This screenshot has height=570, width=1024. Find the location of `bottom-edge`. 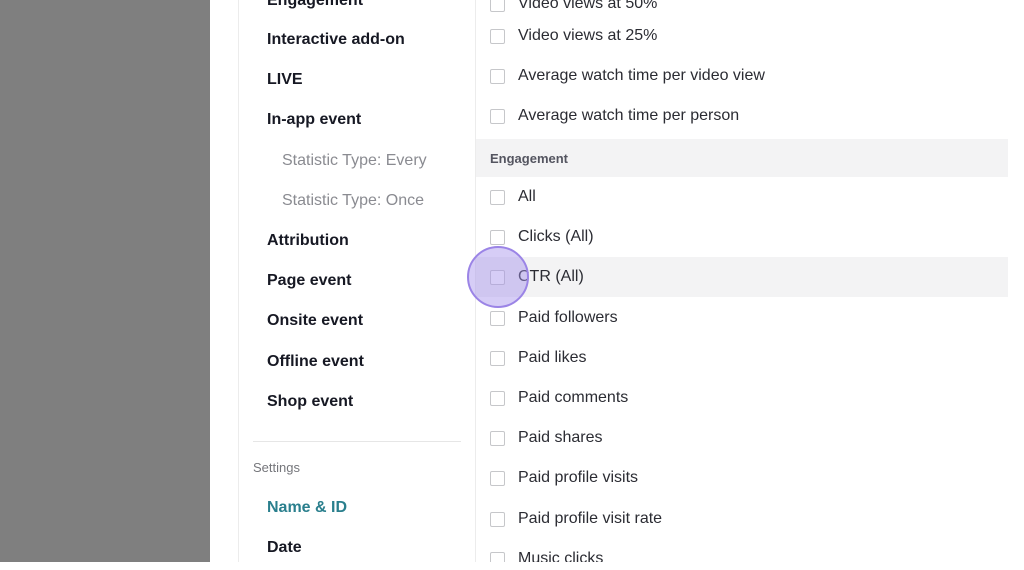

bottom-edge is located at coordinates (512, 566).